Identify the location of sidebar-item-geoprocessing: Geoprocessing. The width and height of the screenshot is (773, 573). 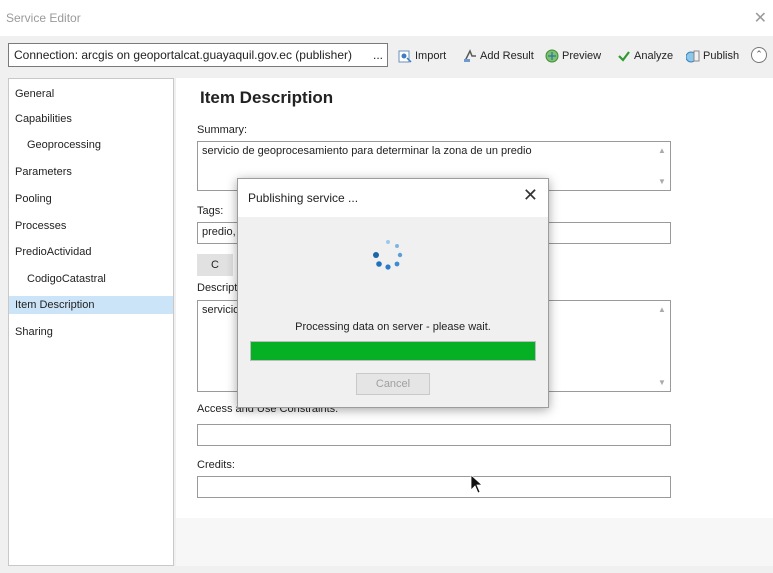
(64, 145).